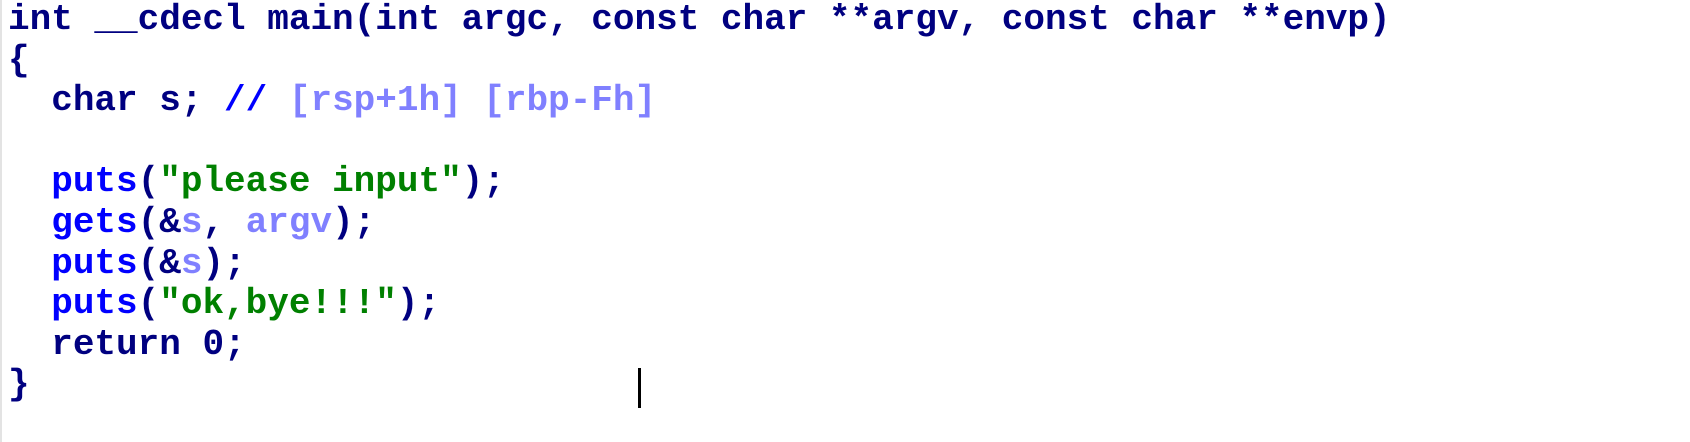  Describe the element at coordinates (278, 303) in the screenshot. I see `string-literal: "ok,bye!!!"` at that location.